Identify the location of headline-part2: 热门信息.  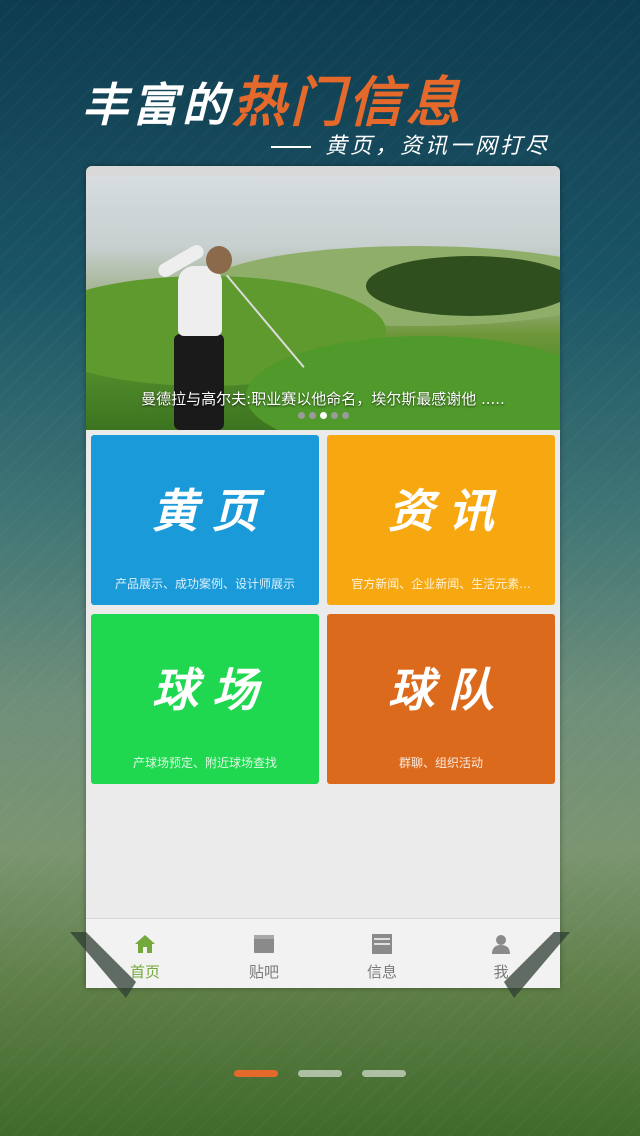
(348, 102).